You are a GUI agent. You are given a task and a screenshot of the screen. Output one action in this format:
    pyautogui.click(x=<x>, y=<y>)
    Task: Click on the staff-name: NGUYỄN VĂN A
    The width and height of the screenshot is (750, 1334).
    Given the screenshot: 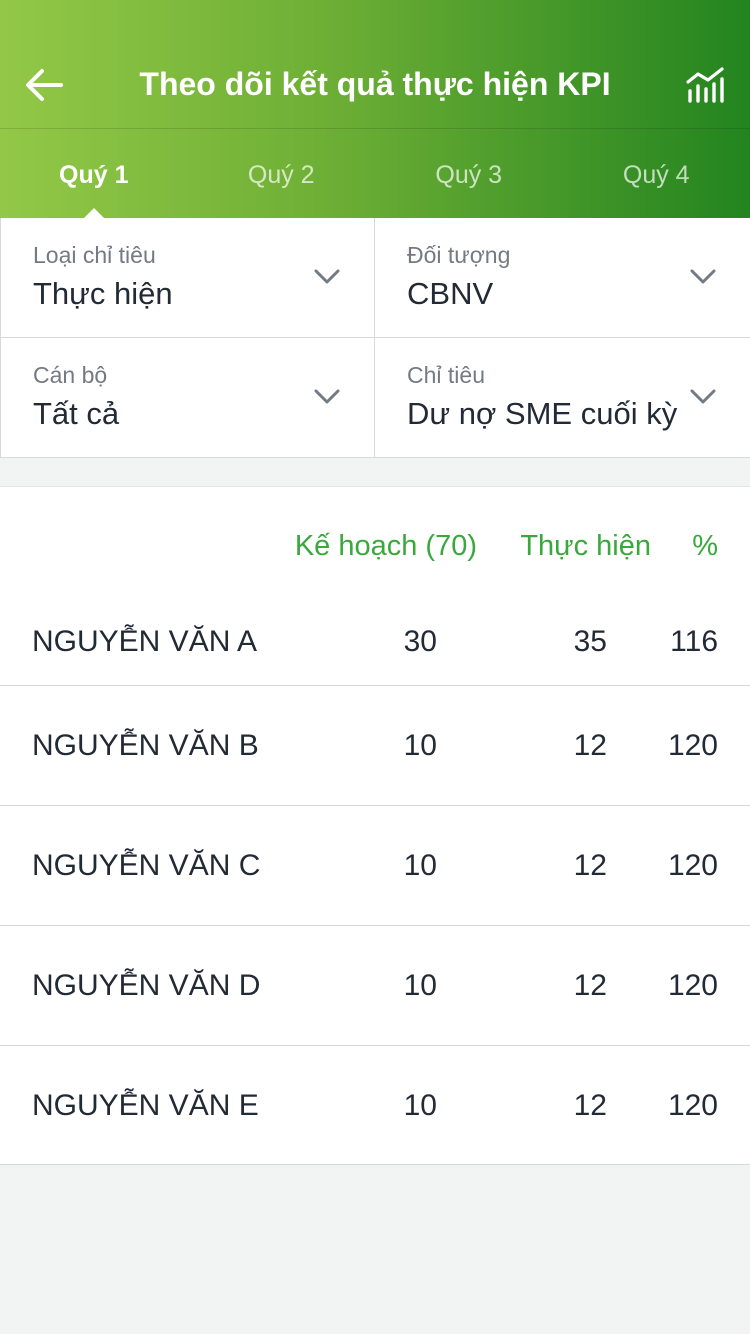 What is the action you would take?
    pyautogui.click(x=145, y=641)
    